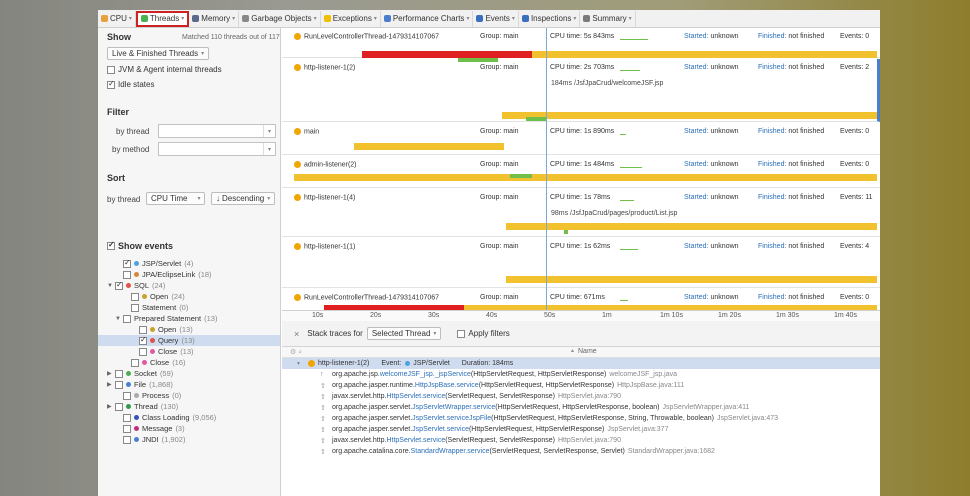 This screenshot has width=970, height=496. I want to click on tab-inspections: Inspections ▾, so click(550, 18).